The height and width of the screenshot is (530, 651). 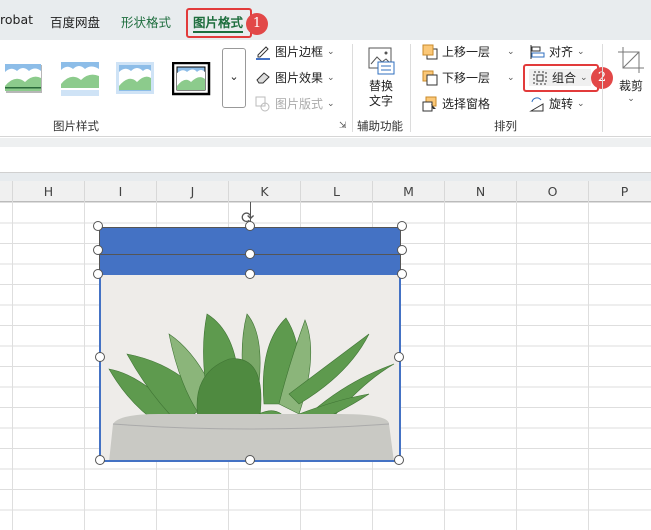 I want to click on picture-border-button: 图片边框 ⌄, so click(x=295, y=51).